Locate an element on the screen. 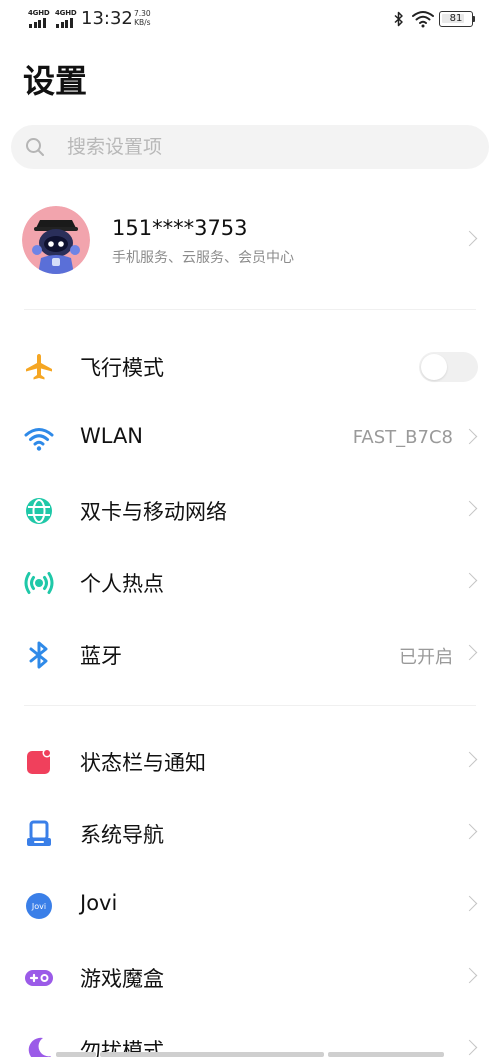  setting-personal-hotspot: 个人热点 is located at coordinates (250, 582).